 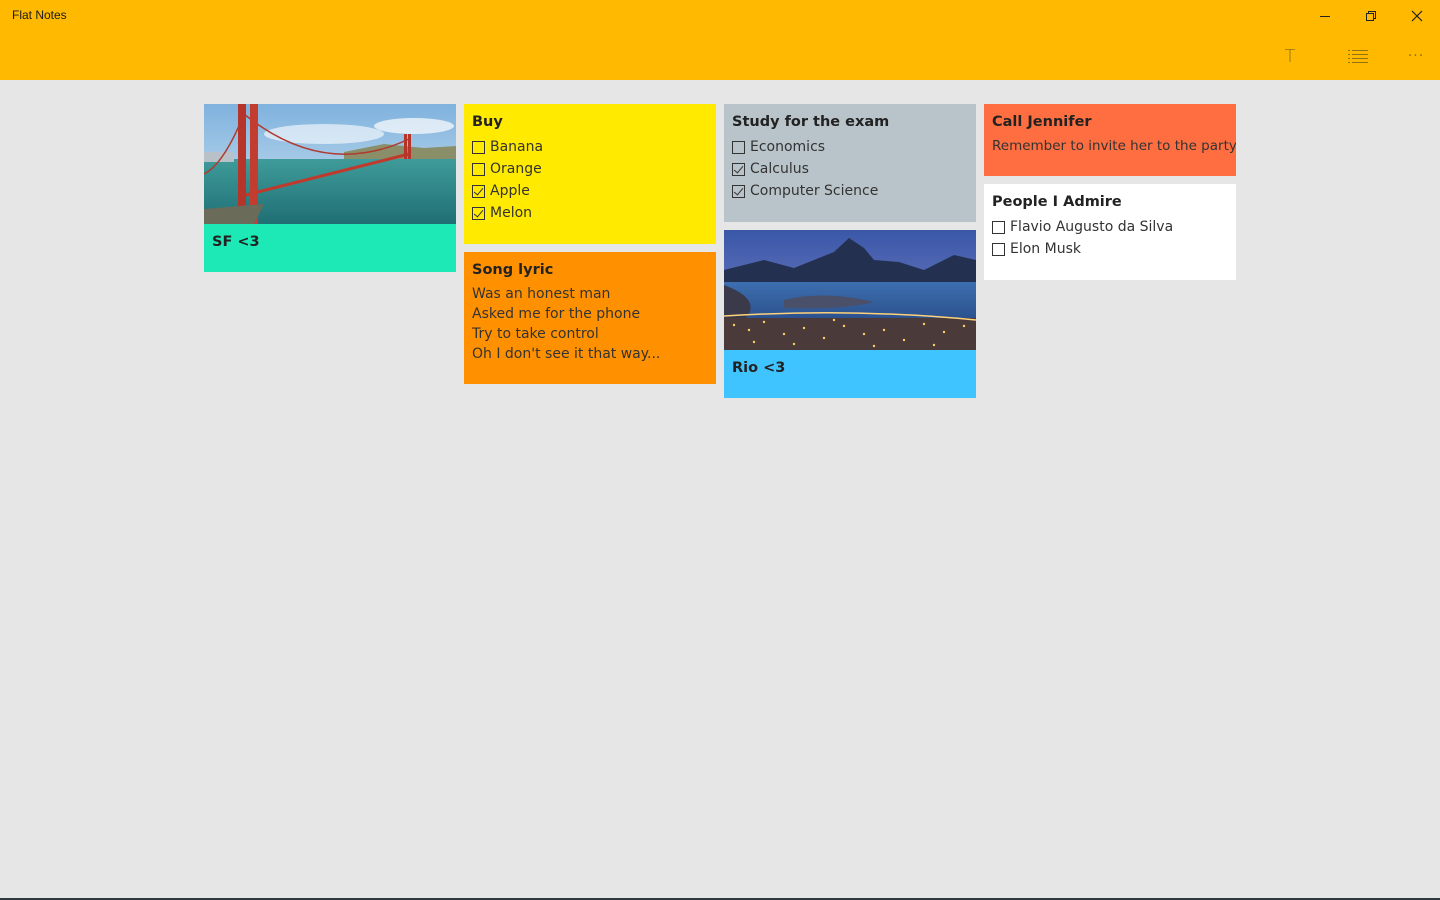 I want to click on app-title: Flat Notes, so click(x=39, y=15).